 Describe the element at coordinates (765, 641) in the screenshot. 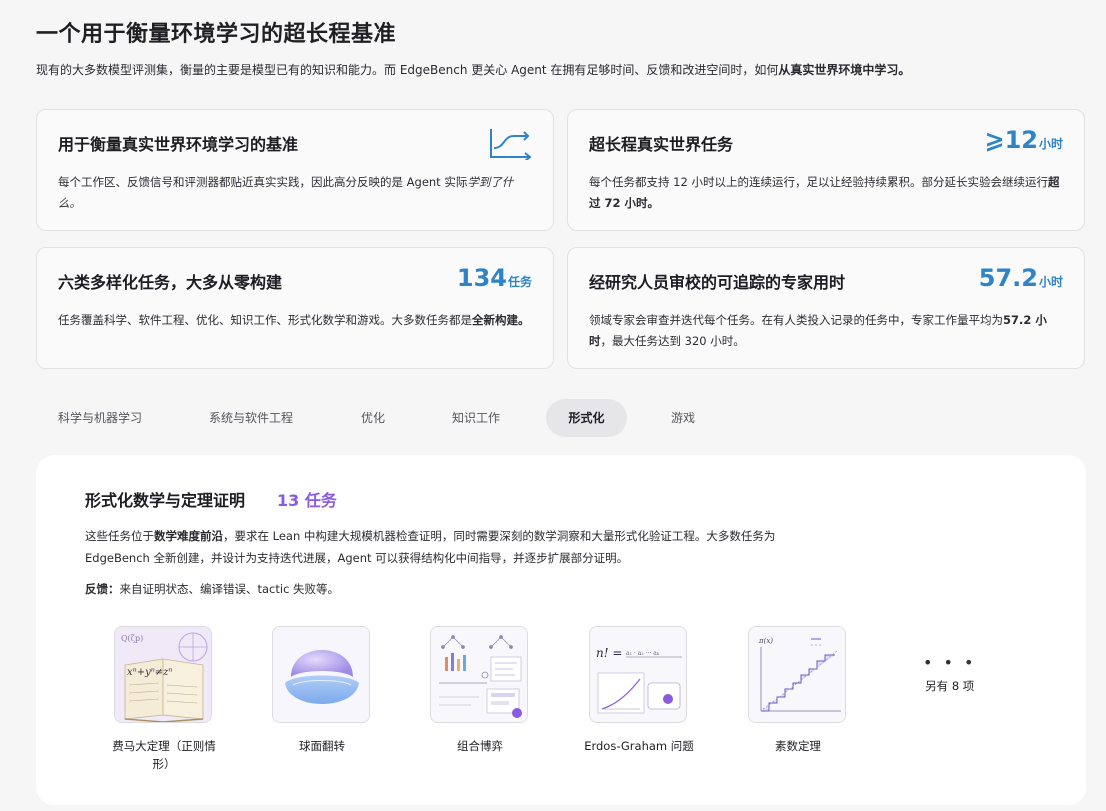

I see `svg-text: π(x)` at that location.